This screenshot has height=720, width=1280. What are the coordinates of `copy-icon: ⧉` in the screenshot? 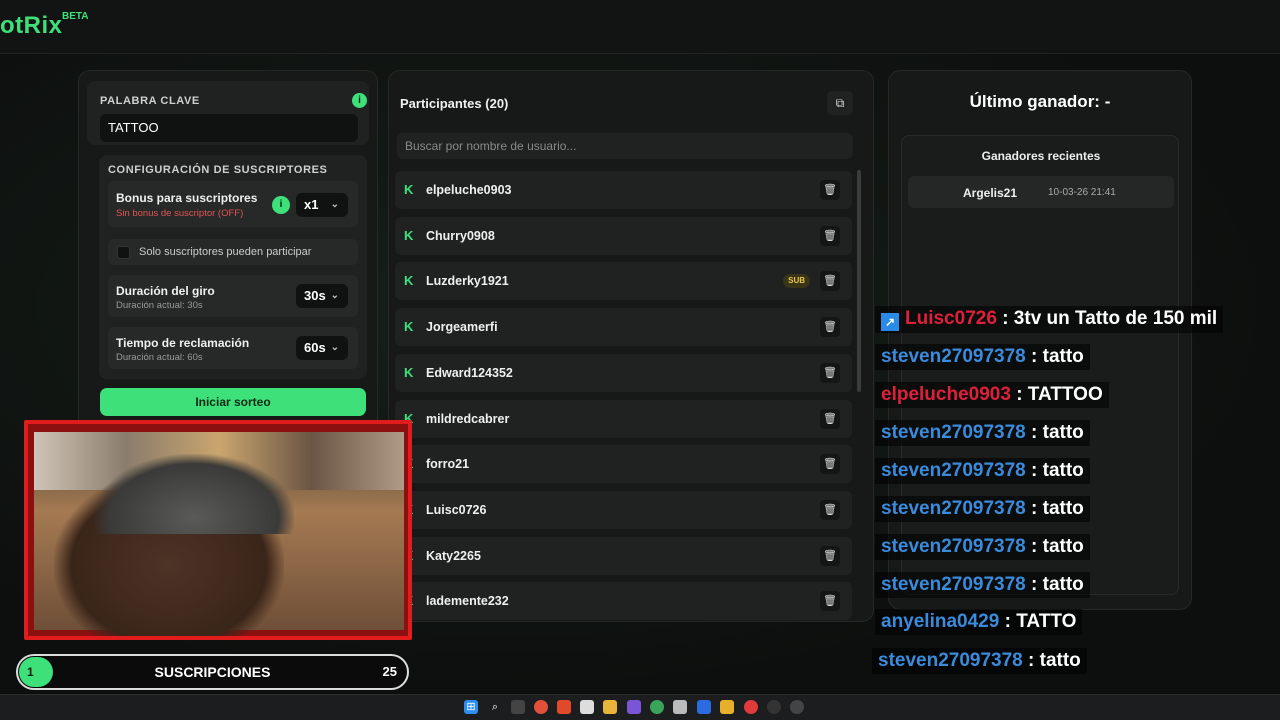 It's located at (840, 103).